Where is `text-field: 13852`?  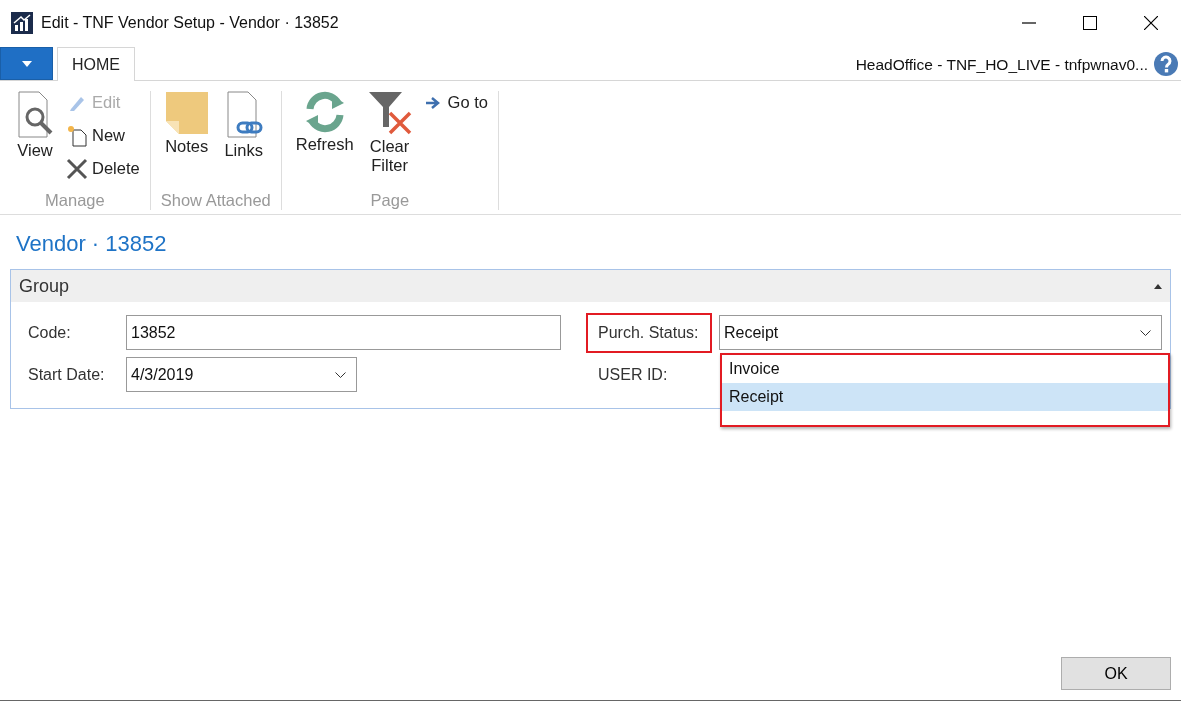 text-field: 13852 is located at coordinates (343, 332).